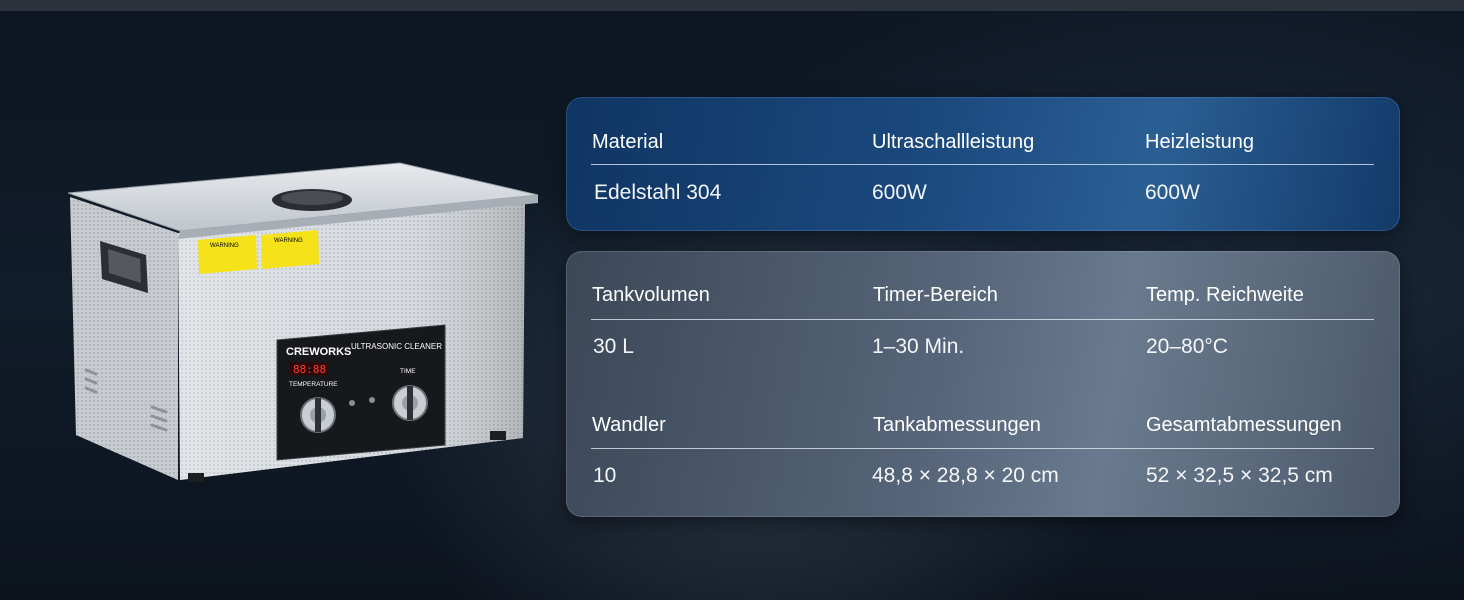 The image size is (1464, 600). What do you see at coordinates (309, 369) in the screenshot?
I see `led-display: 88:88` at bounding box center [309, 369].